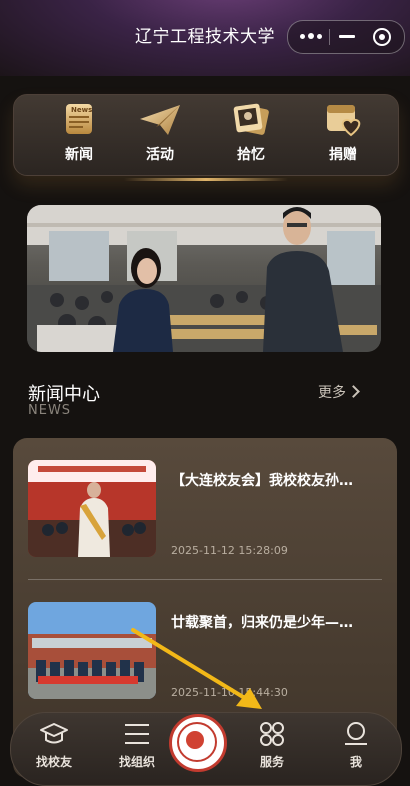 The width and height of the screenshot is (410, 786). What do you see at coordinates (195, 740) in the screenshot?
I see `logo-emblem` at bounding box center [195, 740].